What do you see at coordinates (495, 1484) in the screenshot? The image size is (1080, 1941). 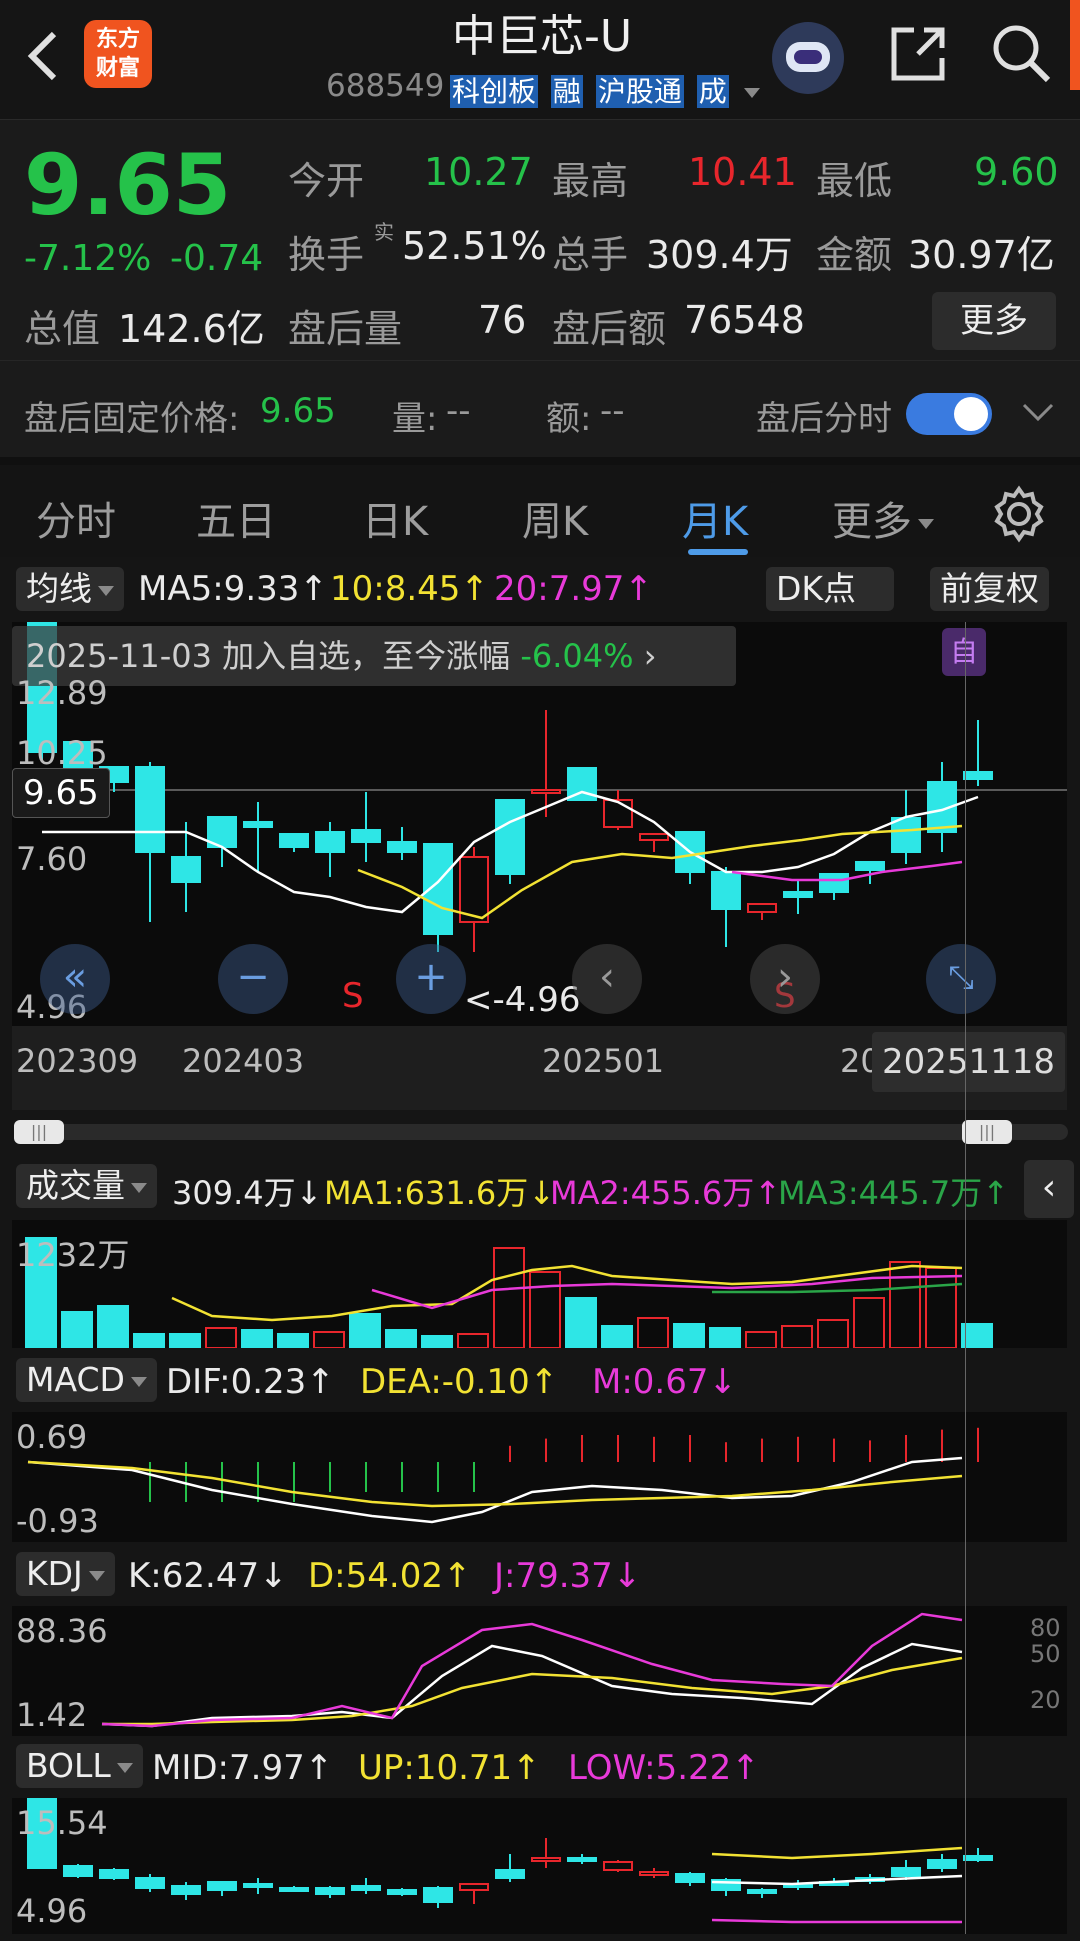 I see `macd-dea-line` at bounding box center [495, 1484].